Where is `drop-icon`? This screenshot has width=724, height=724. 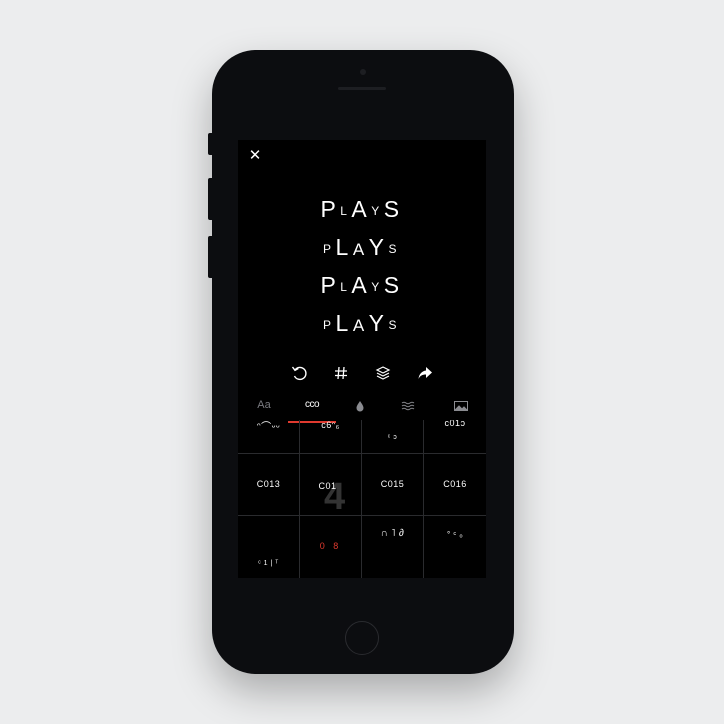 drop-icon is located at coordinates (360, 406).